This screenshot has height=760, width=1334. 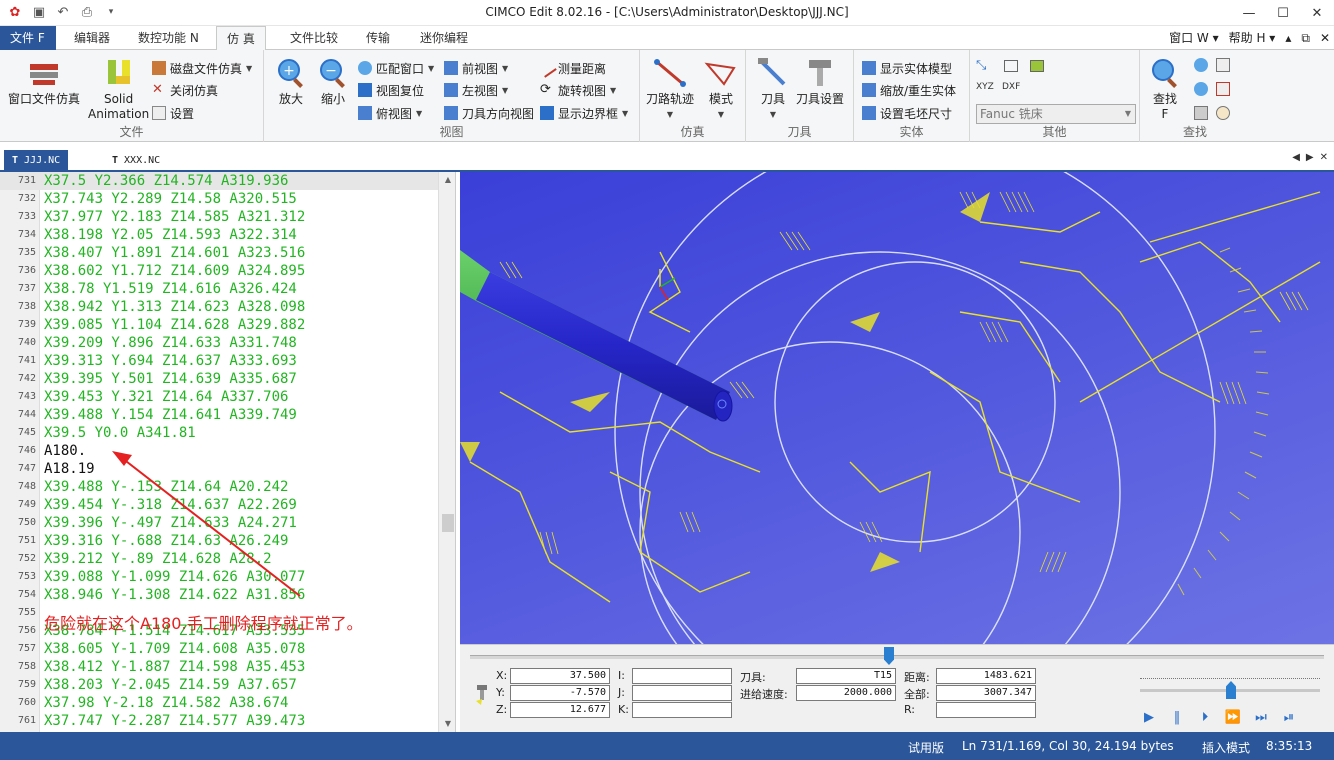 I want to click on code-line: 750 X39.396 Y-.497 Z14.633 A24.271, so click(x=219, y=523).